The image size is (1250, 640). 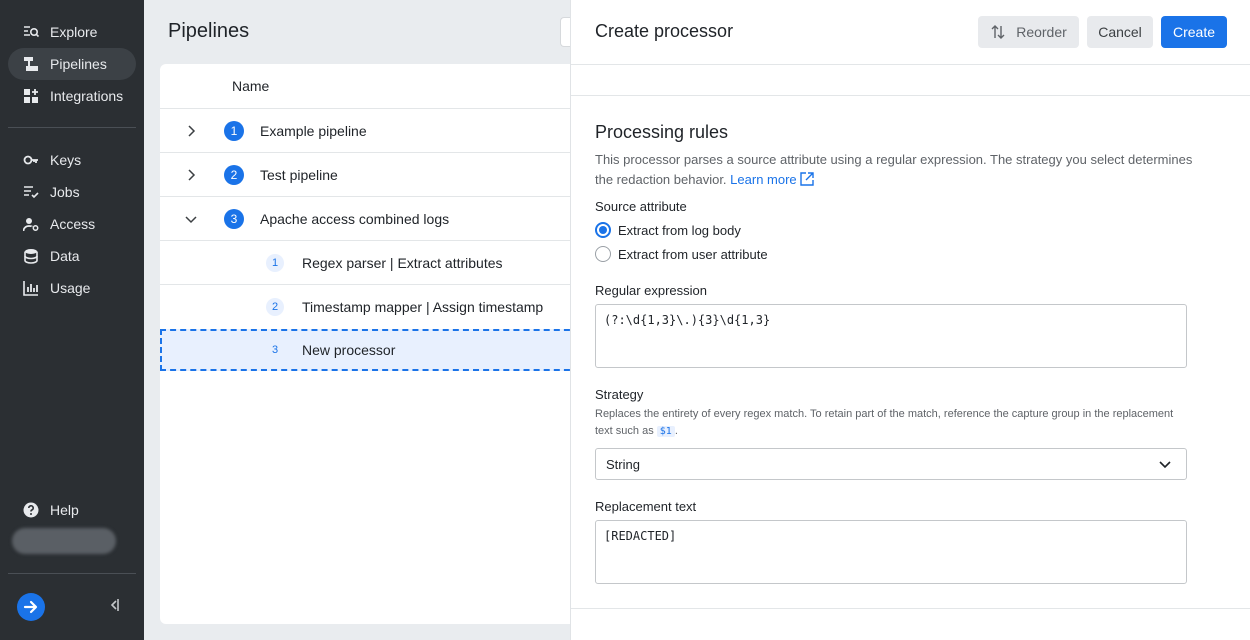 What do you see at coordinates (891, 336) in the screenshot?
I see `regex-input: (?:\d{1,3}\.){3}\d{1,3}` at bounding box center [891, 336].